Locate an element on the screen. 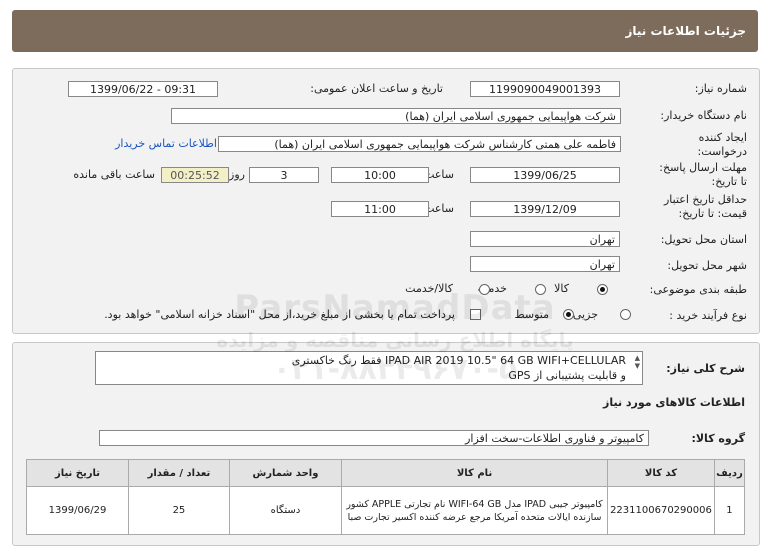  city-field: تهران is located at coordinates (545, 264).